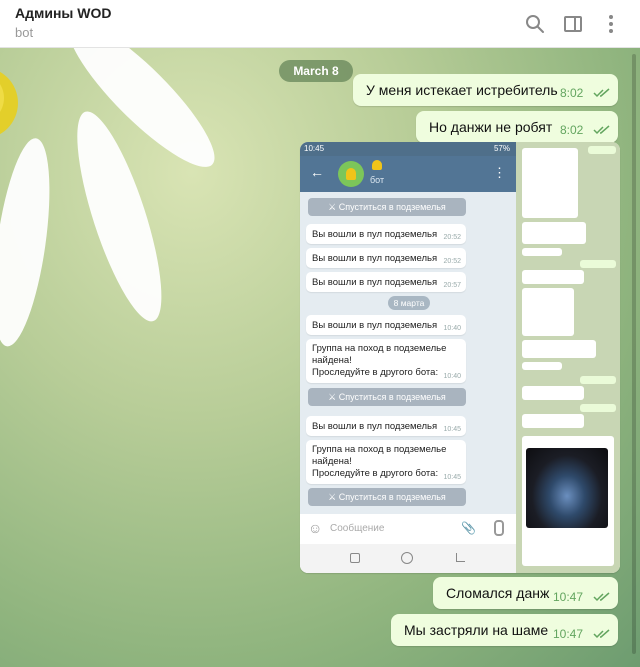  Describe the element at coordinates (377, 165) in the screenshot. I see `bell-icon` at that location.